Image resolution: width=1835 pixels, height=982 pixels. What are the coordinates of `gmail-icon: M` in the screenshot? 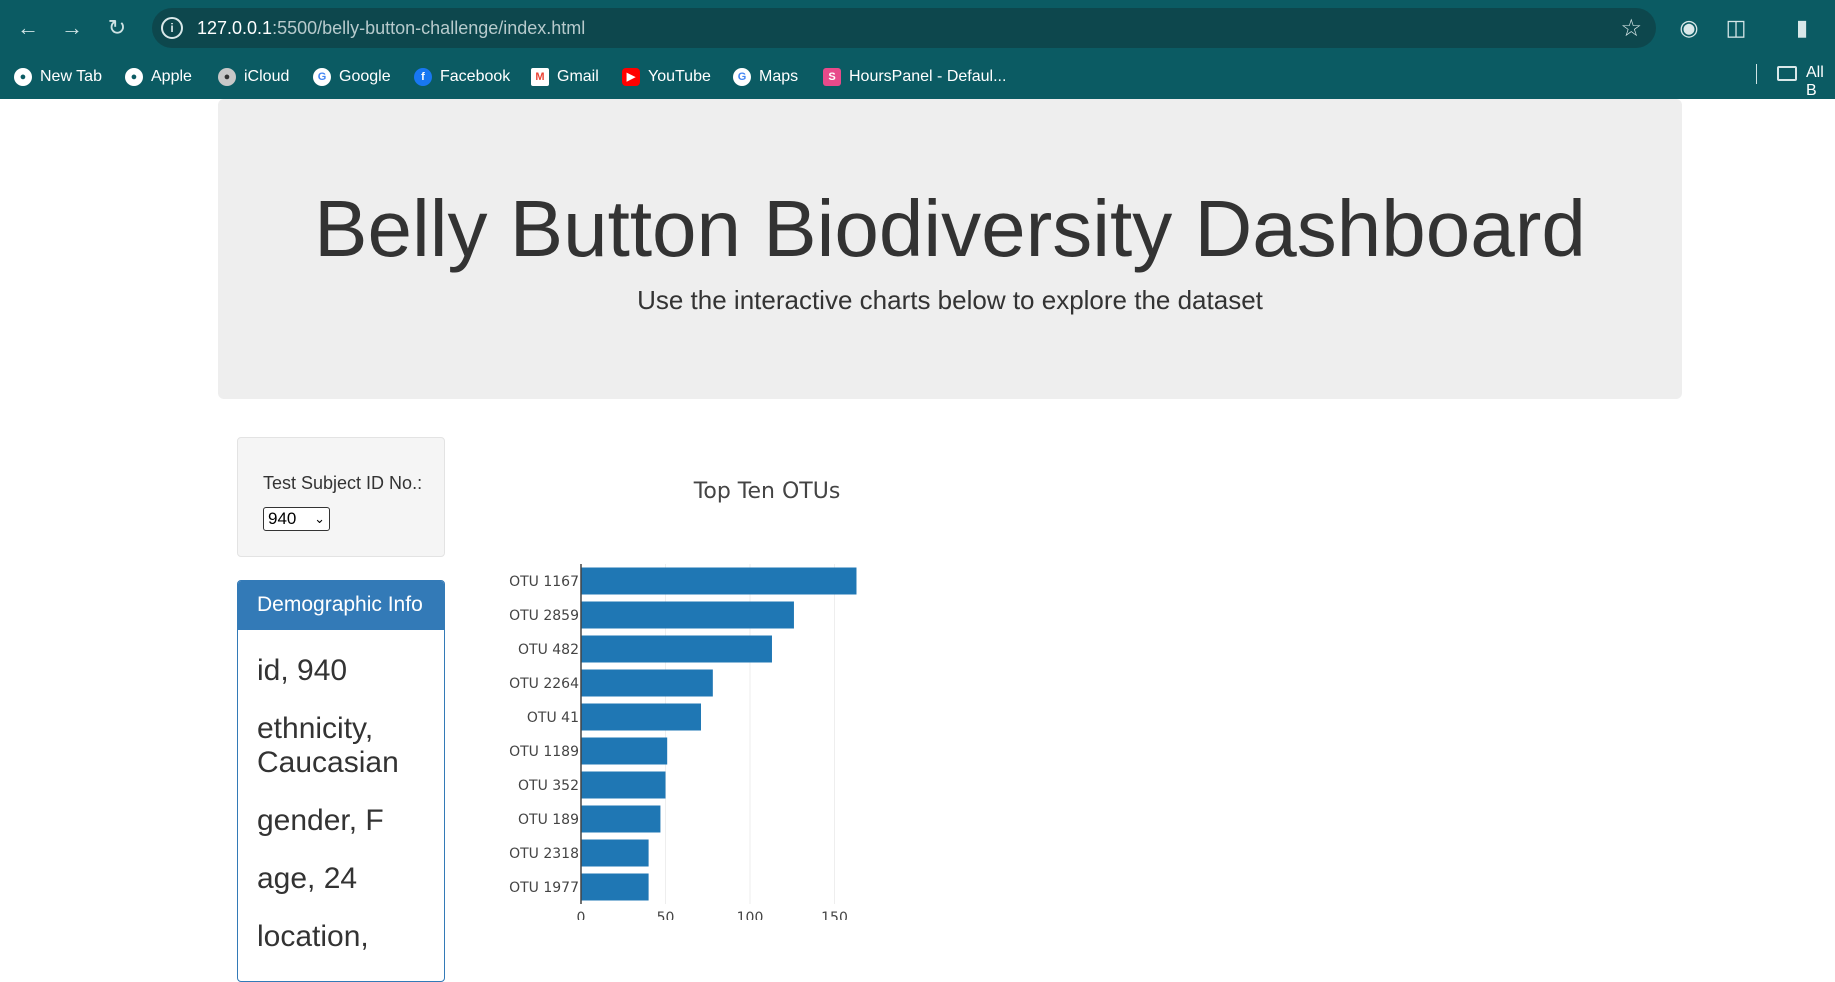 It's located at (540, 77).